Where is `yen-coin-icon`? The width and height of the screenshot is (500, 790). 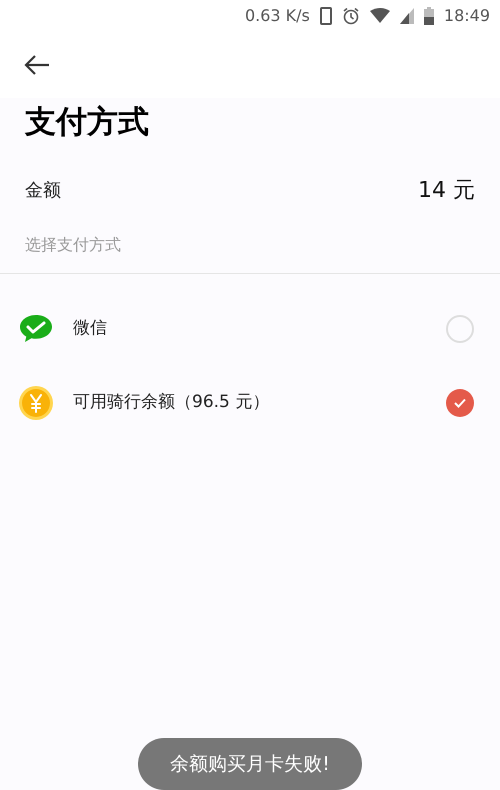 yen-coin-icon is located at coordinates (36, 403).